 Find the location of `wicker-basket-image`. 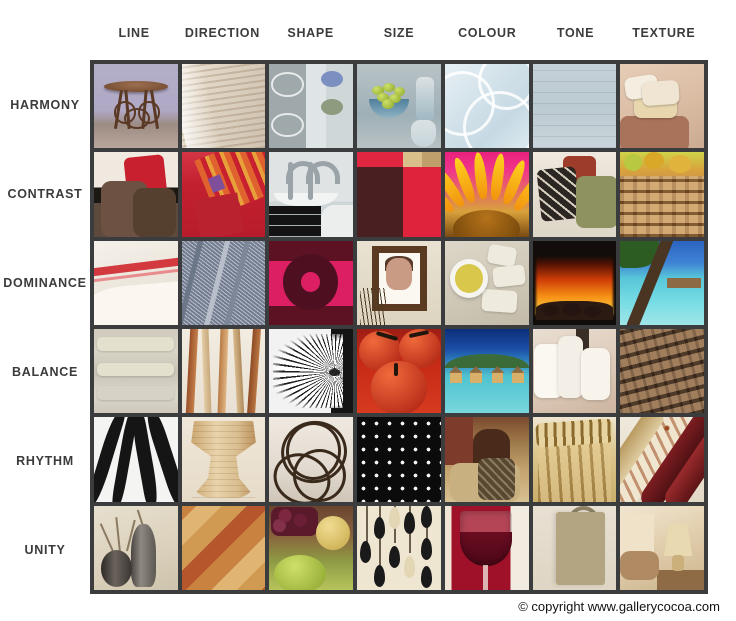

wicker-basket-image is located at coordinates (662, 194).